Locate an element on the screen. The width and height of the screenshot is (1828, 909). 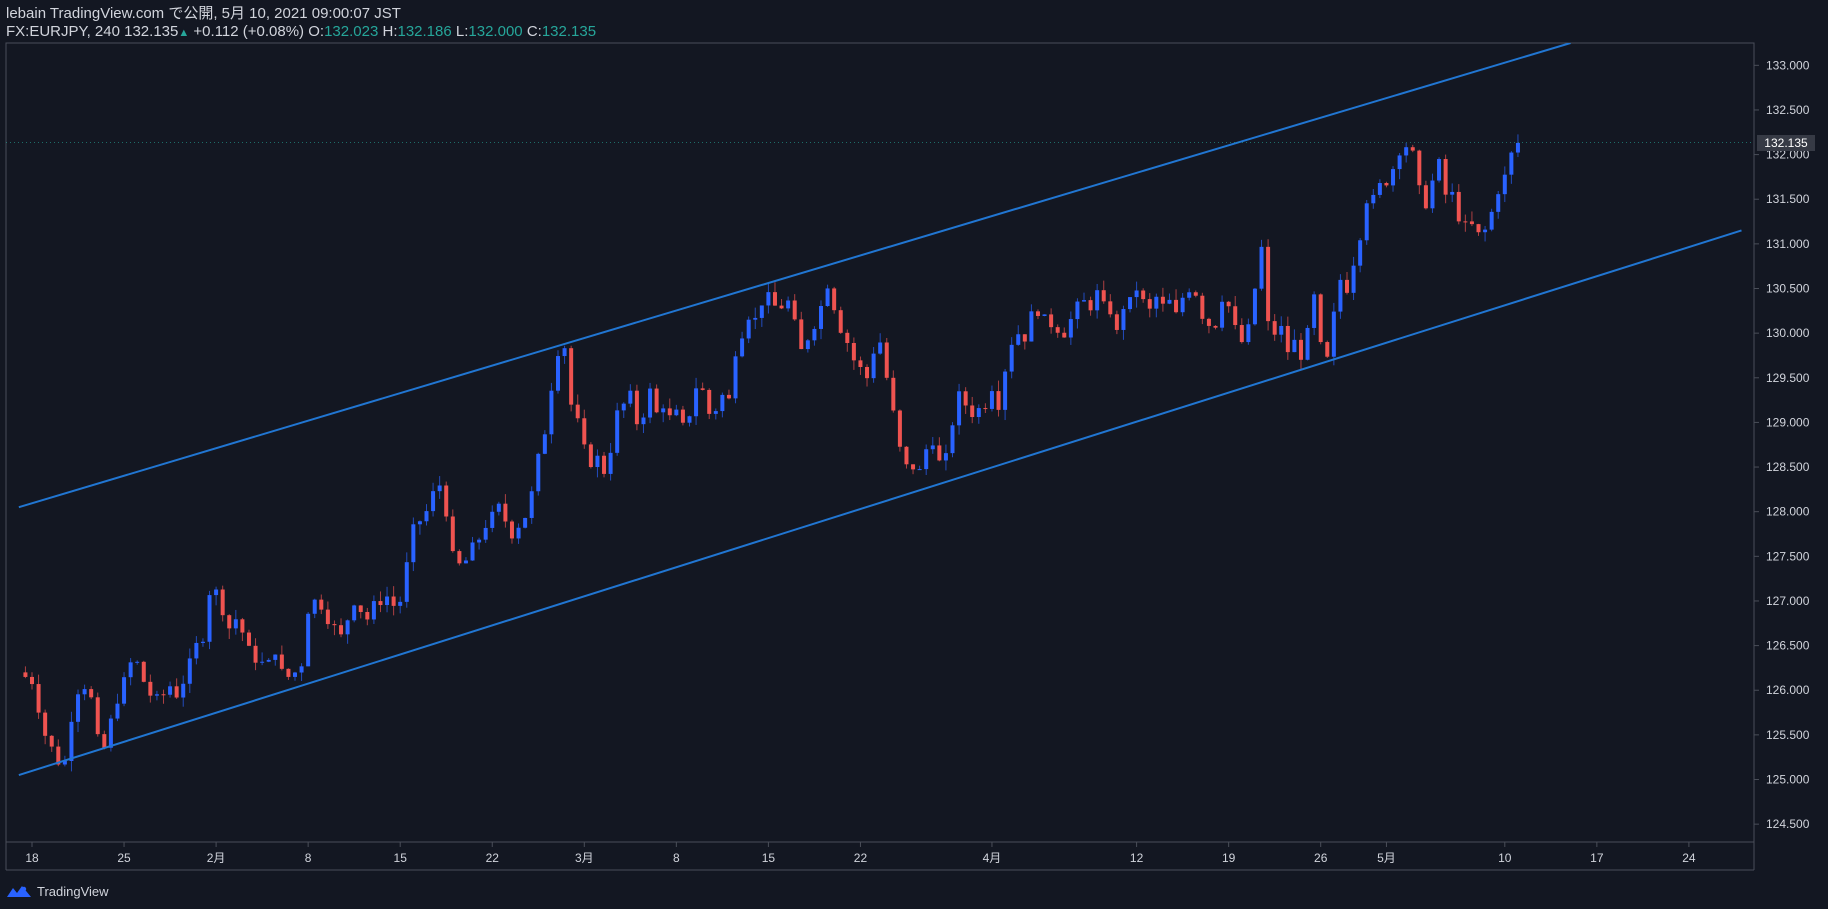
footer: TradingView is located at coordinates (57, 891).